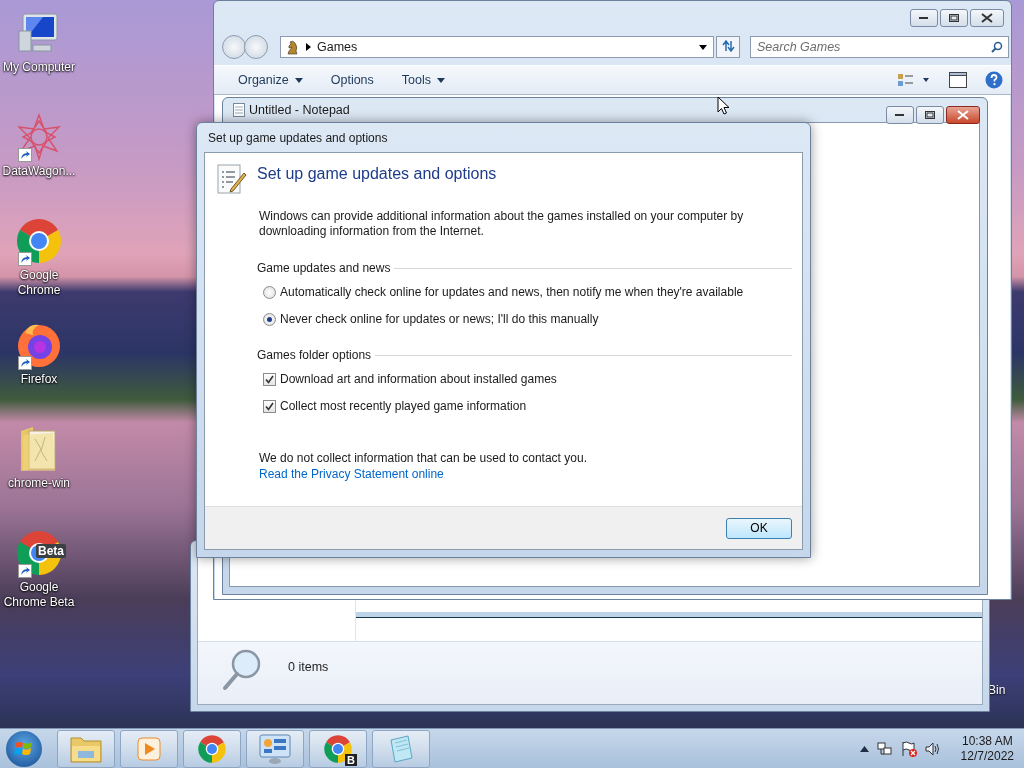  What do you see at coordinates (908, 748) in the screenshot?
I see `flag-icon` at bounding box center [908, 748].